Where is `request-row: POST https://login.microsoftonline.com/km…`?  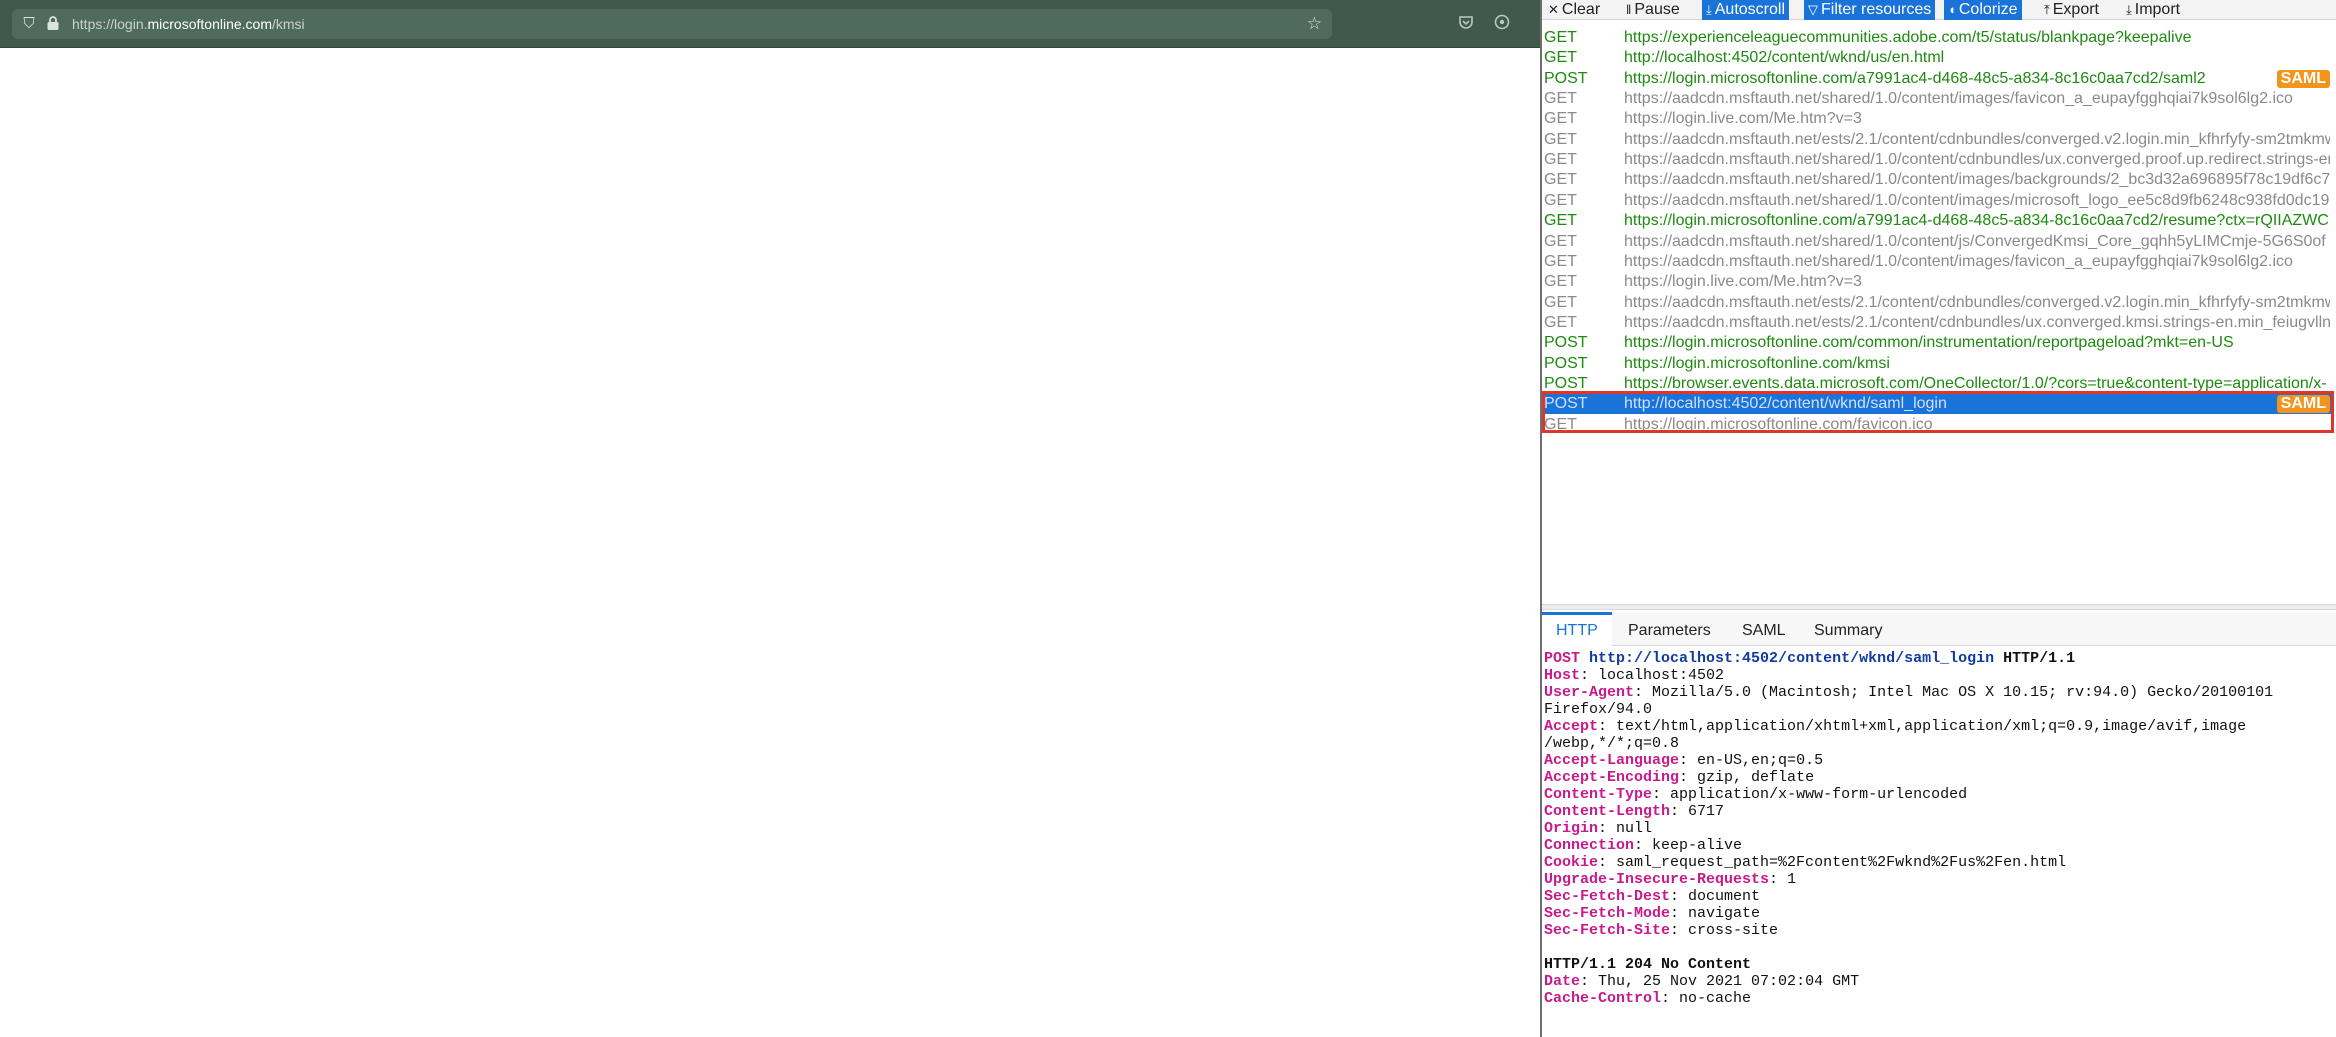
request-row: POST https://login.microsoftonline.com/km… is located at coordinates (1937, 364).